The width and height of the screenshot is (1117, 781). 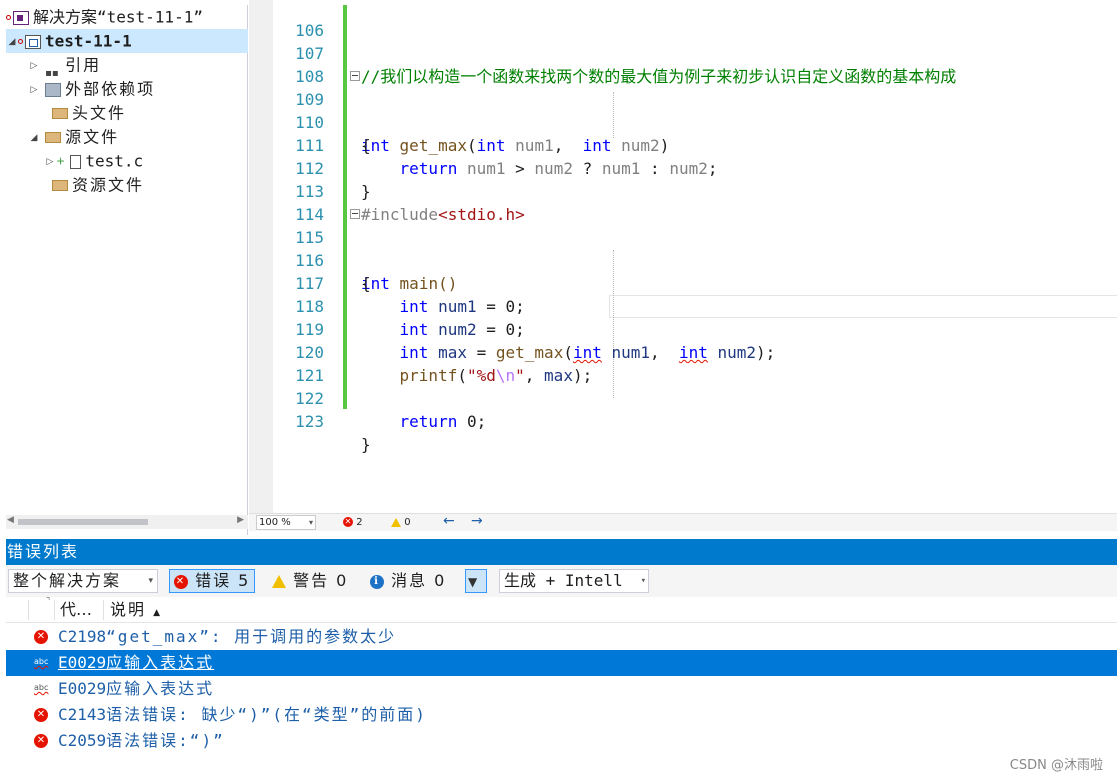 What do you see at coordinates (476, 581) in the screenshot?
I see `filter-toggle-button: ▼` at bounding box center [476, 581].